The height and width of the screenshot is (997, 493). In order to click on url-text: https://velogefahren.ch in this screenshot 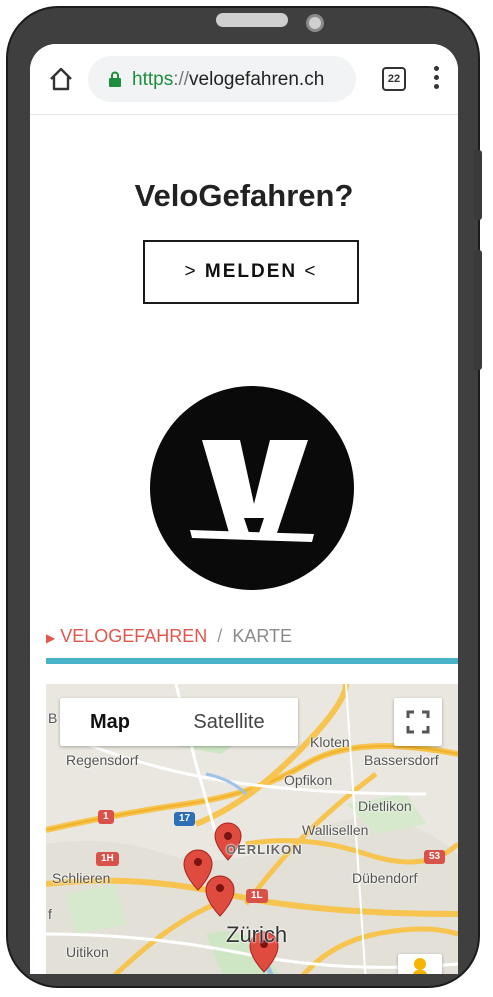, I will do `click(228, 79)`.